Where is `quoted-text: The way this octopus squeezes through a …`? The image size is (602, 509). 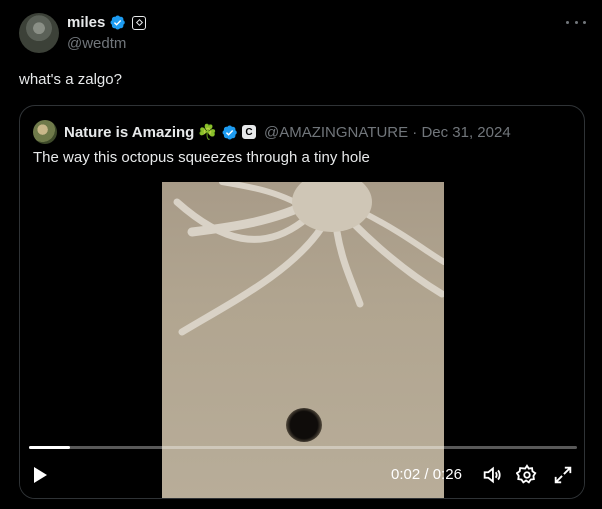 quoted-text: The way this octopus squeezes through a … is located at coordinates (201, 157).